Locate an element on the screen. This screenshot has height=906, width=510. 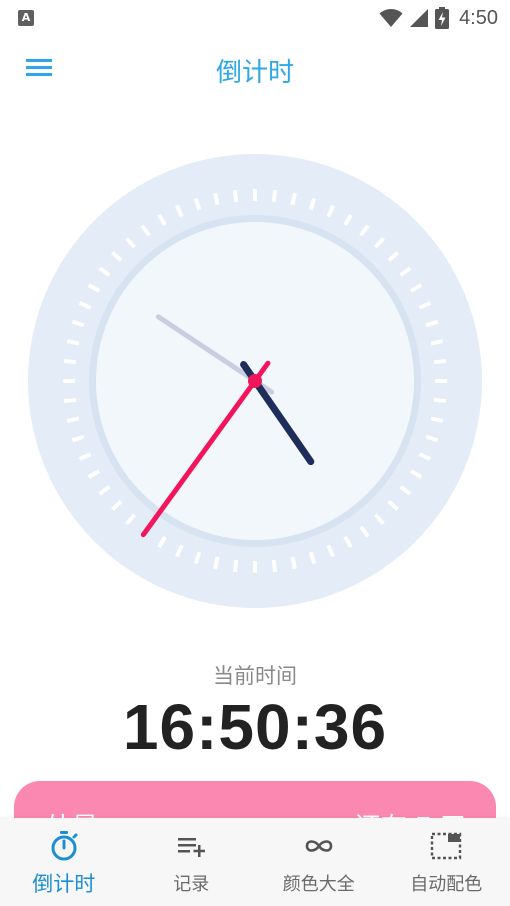
nav-item-colors: 颜色大全 is located at coordinates (319, 862).